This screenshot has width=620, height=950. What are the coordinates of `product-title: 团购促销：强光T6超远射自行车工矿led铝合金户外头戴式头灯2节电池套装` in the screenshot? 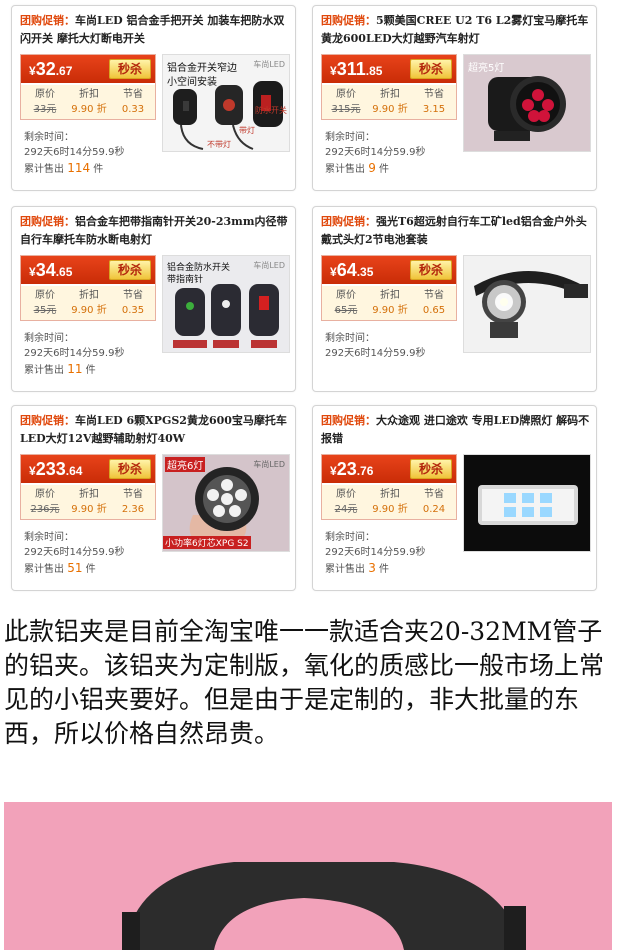 It's located at (456, 231).